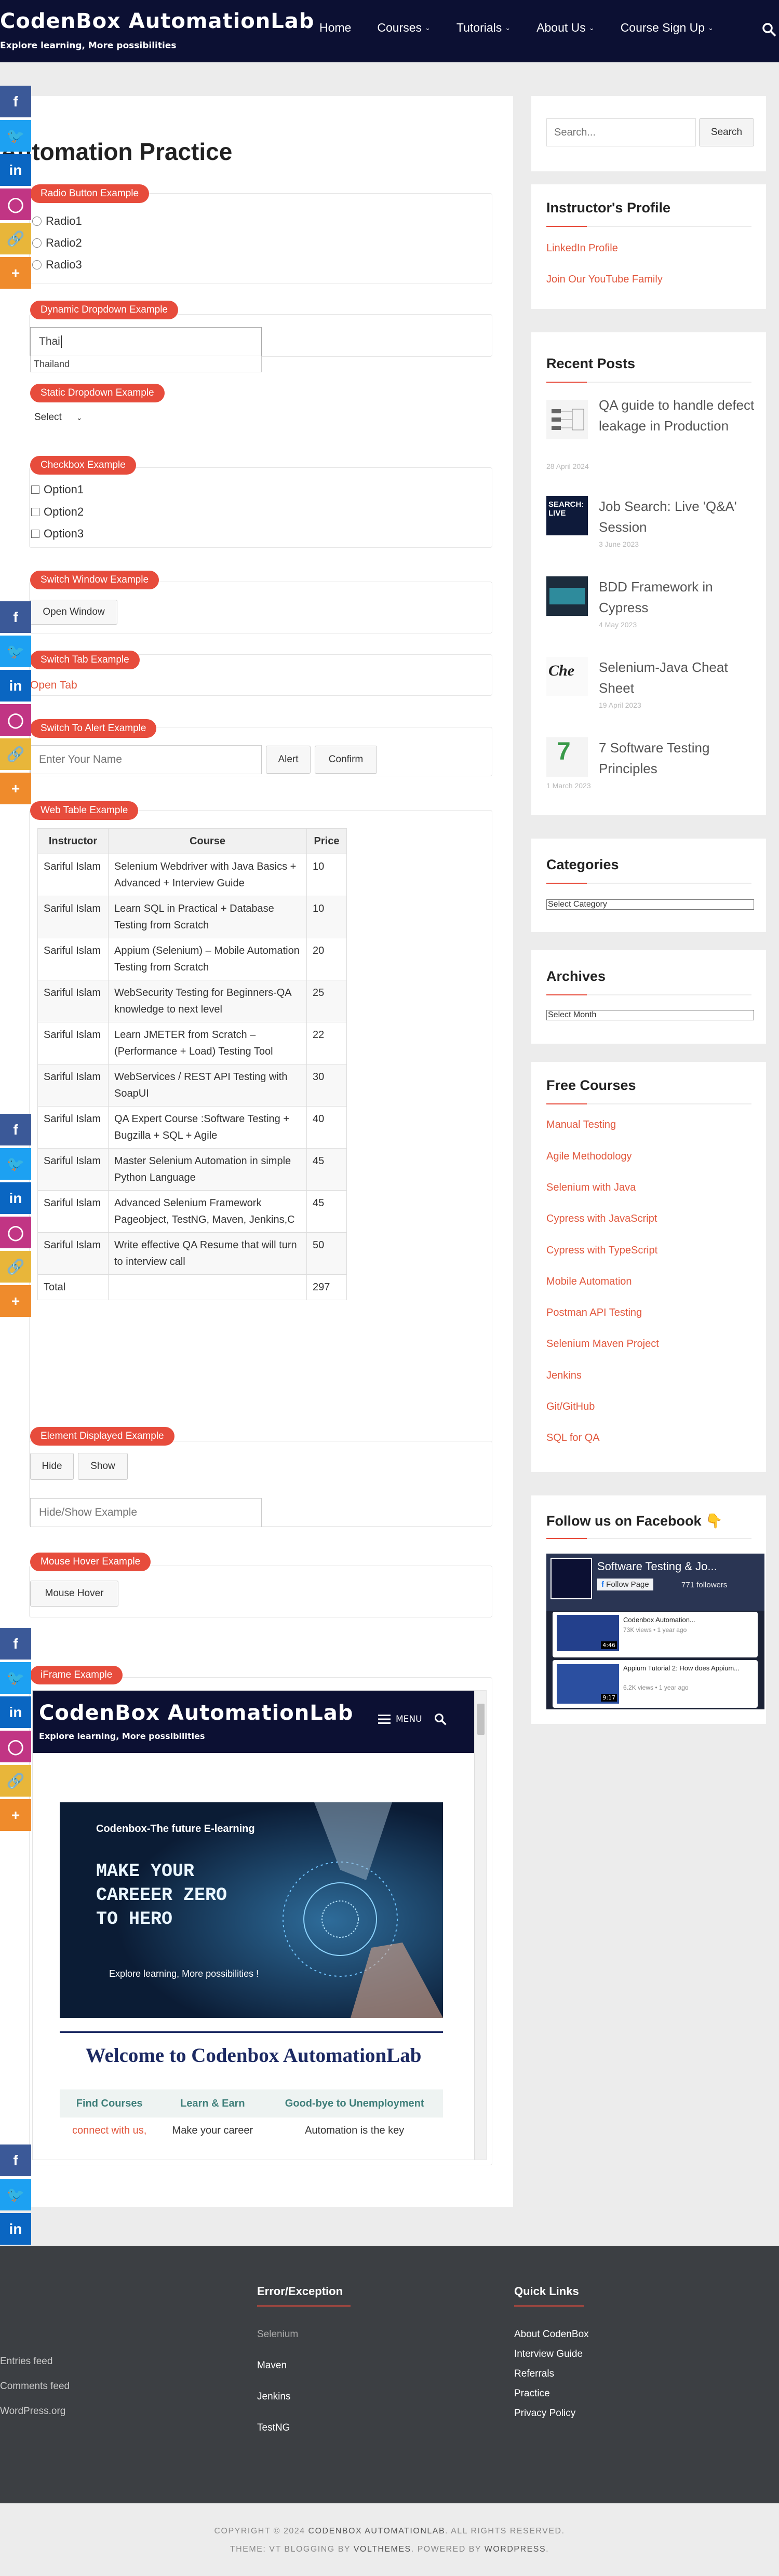 The width and height of the screenshot is (779, 2576). I want to click on free-course-link: Mobile Automation, so click(589, 1282).